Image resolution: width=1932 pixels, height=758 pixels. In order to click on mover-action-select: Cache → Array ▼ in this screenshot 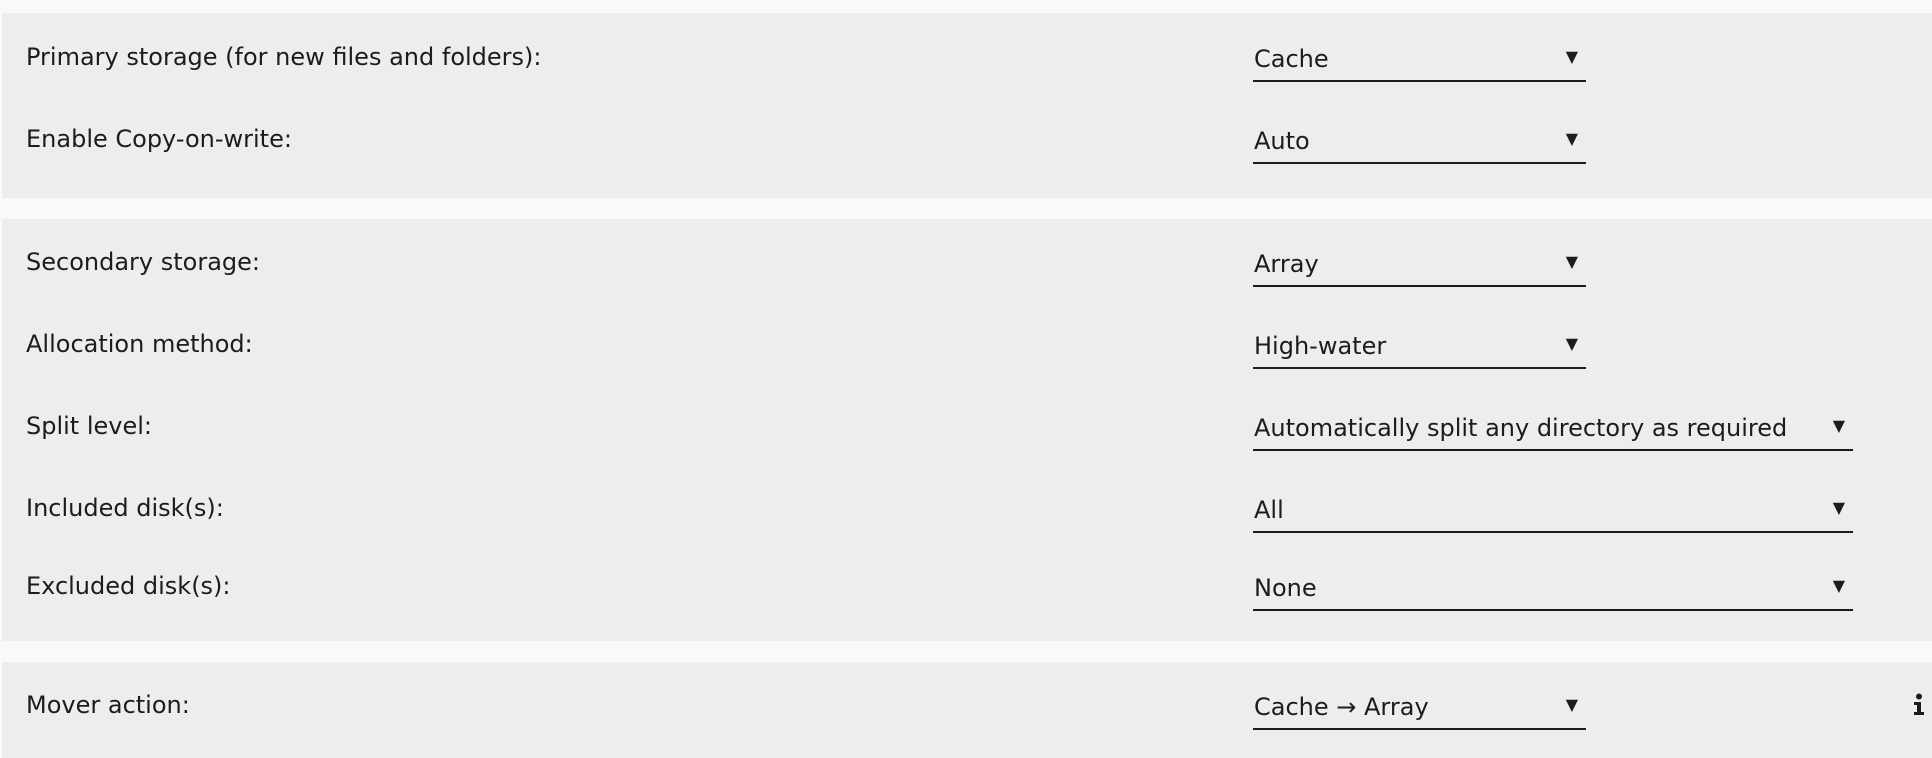, I will do `click(1419, 710)`.